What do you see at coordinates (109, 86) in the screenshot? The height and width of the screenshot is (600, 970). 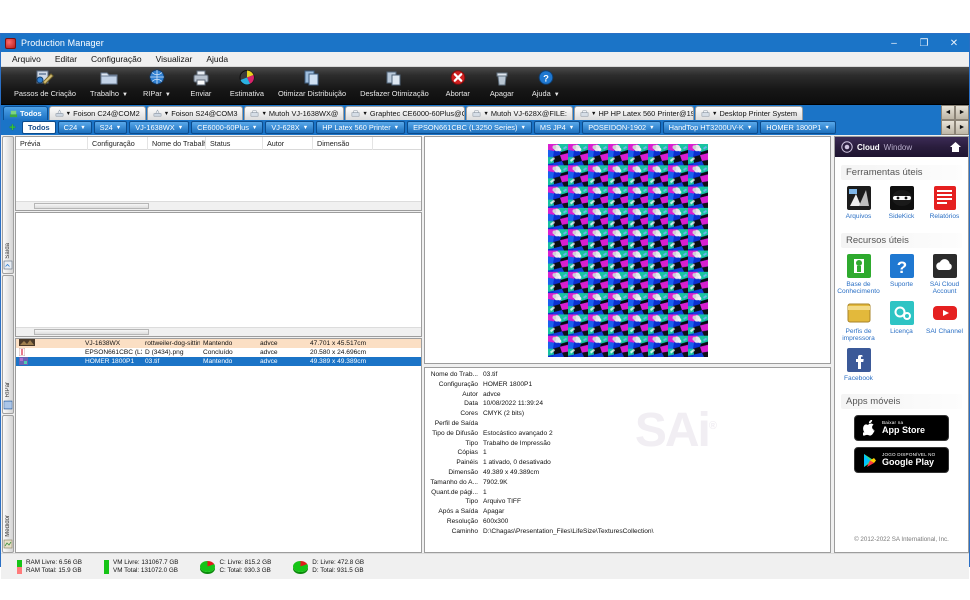 I see `toolbar-button-trabalho: Trabalho ▼` at bounding box center [109, 86].